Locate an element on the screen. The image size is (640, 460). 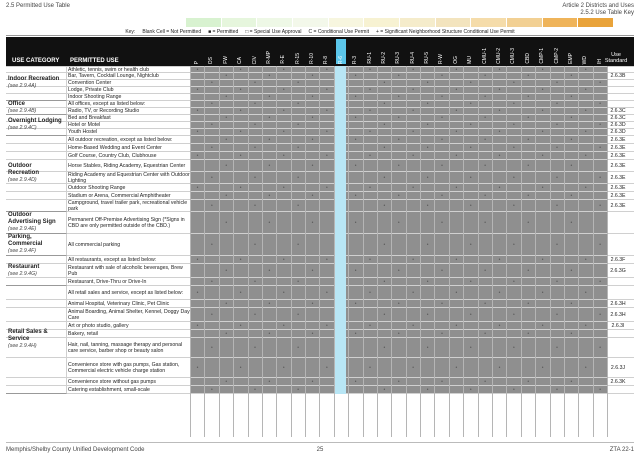
district-label: OS is located at coordinates (211, 60).